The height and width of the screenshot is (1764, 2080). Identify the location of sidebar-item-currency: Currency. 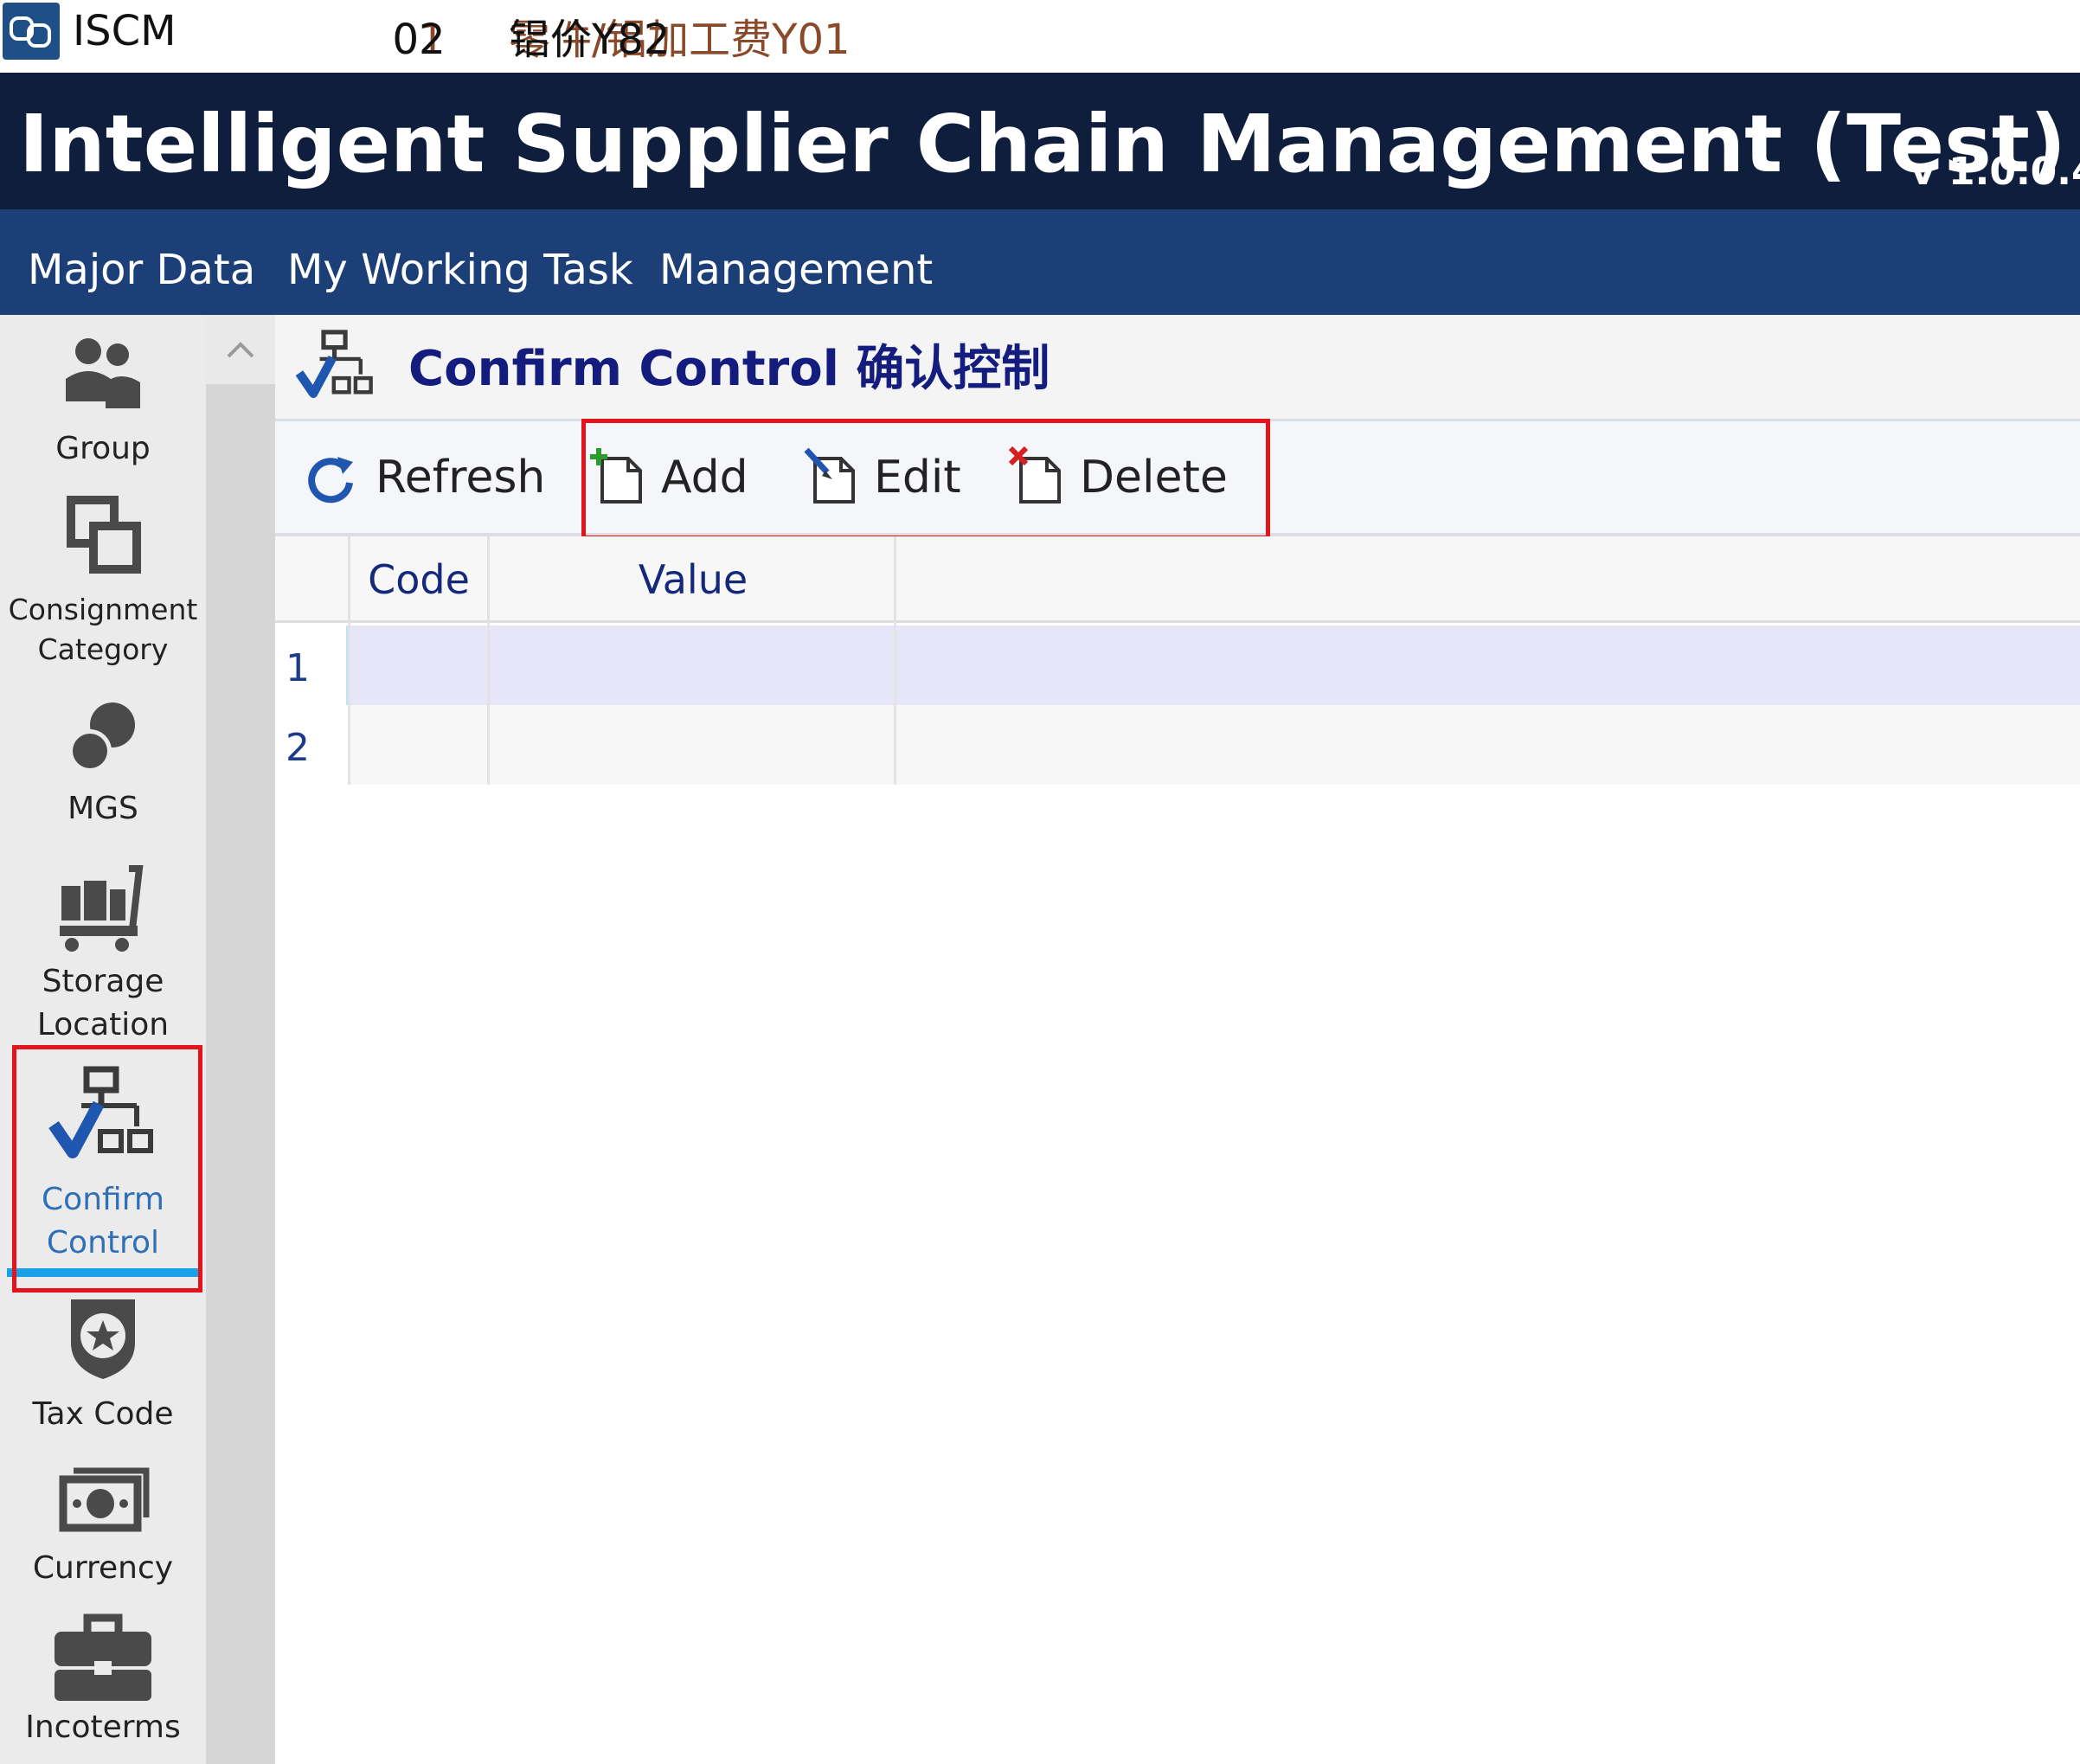
(103, 1527).